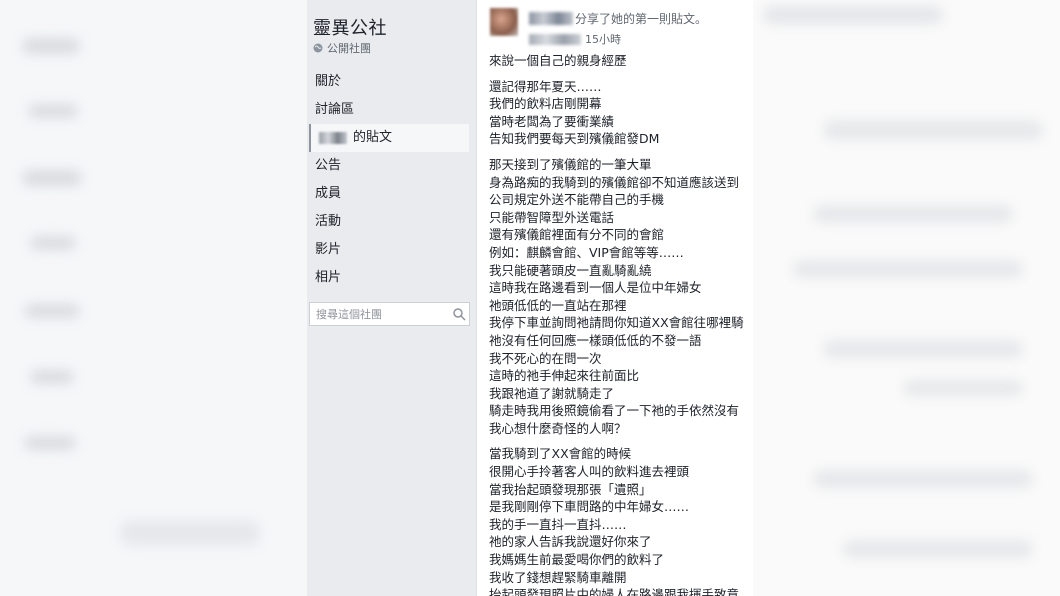 This screenshot has height=596, width=1060. What do you see at coordinates (570, 489) in the screenshot?
I see `post-line: 當我抬起頭發現那張「遺照」` at bounding box center [570, 489].